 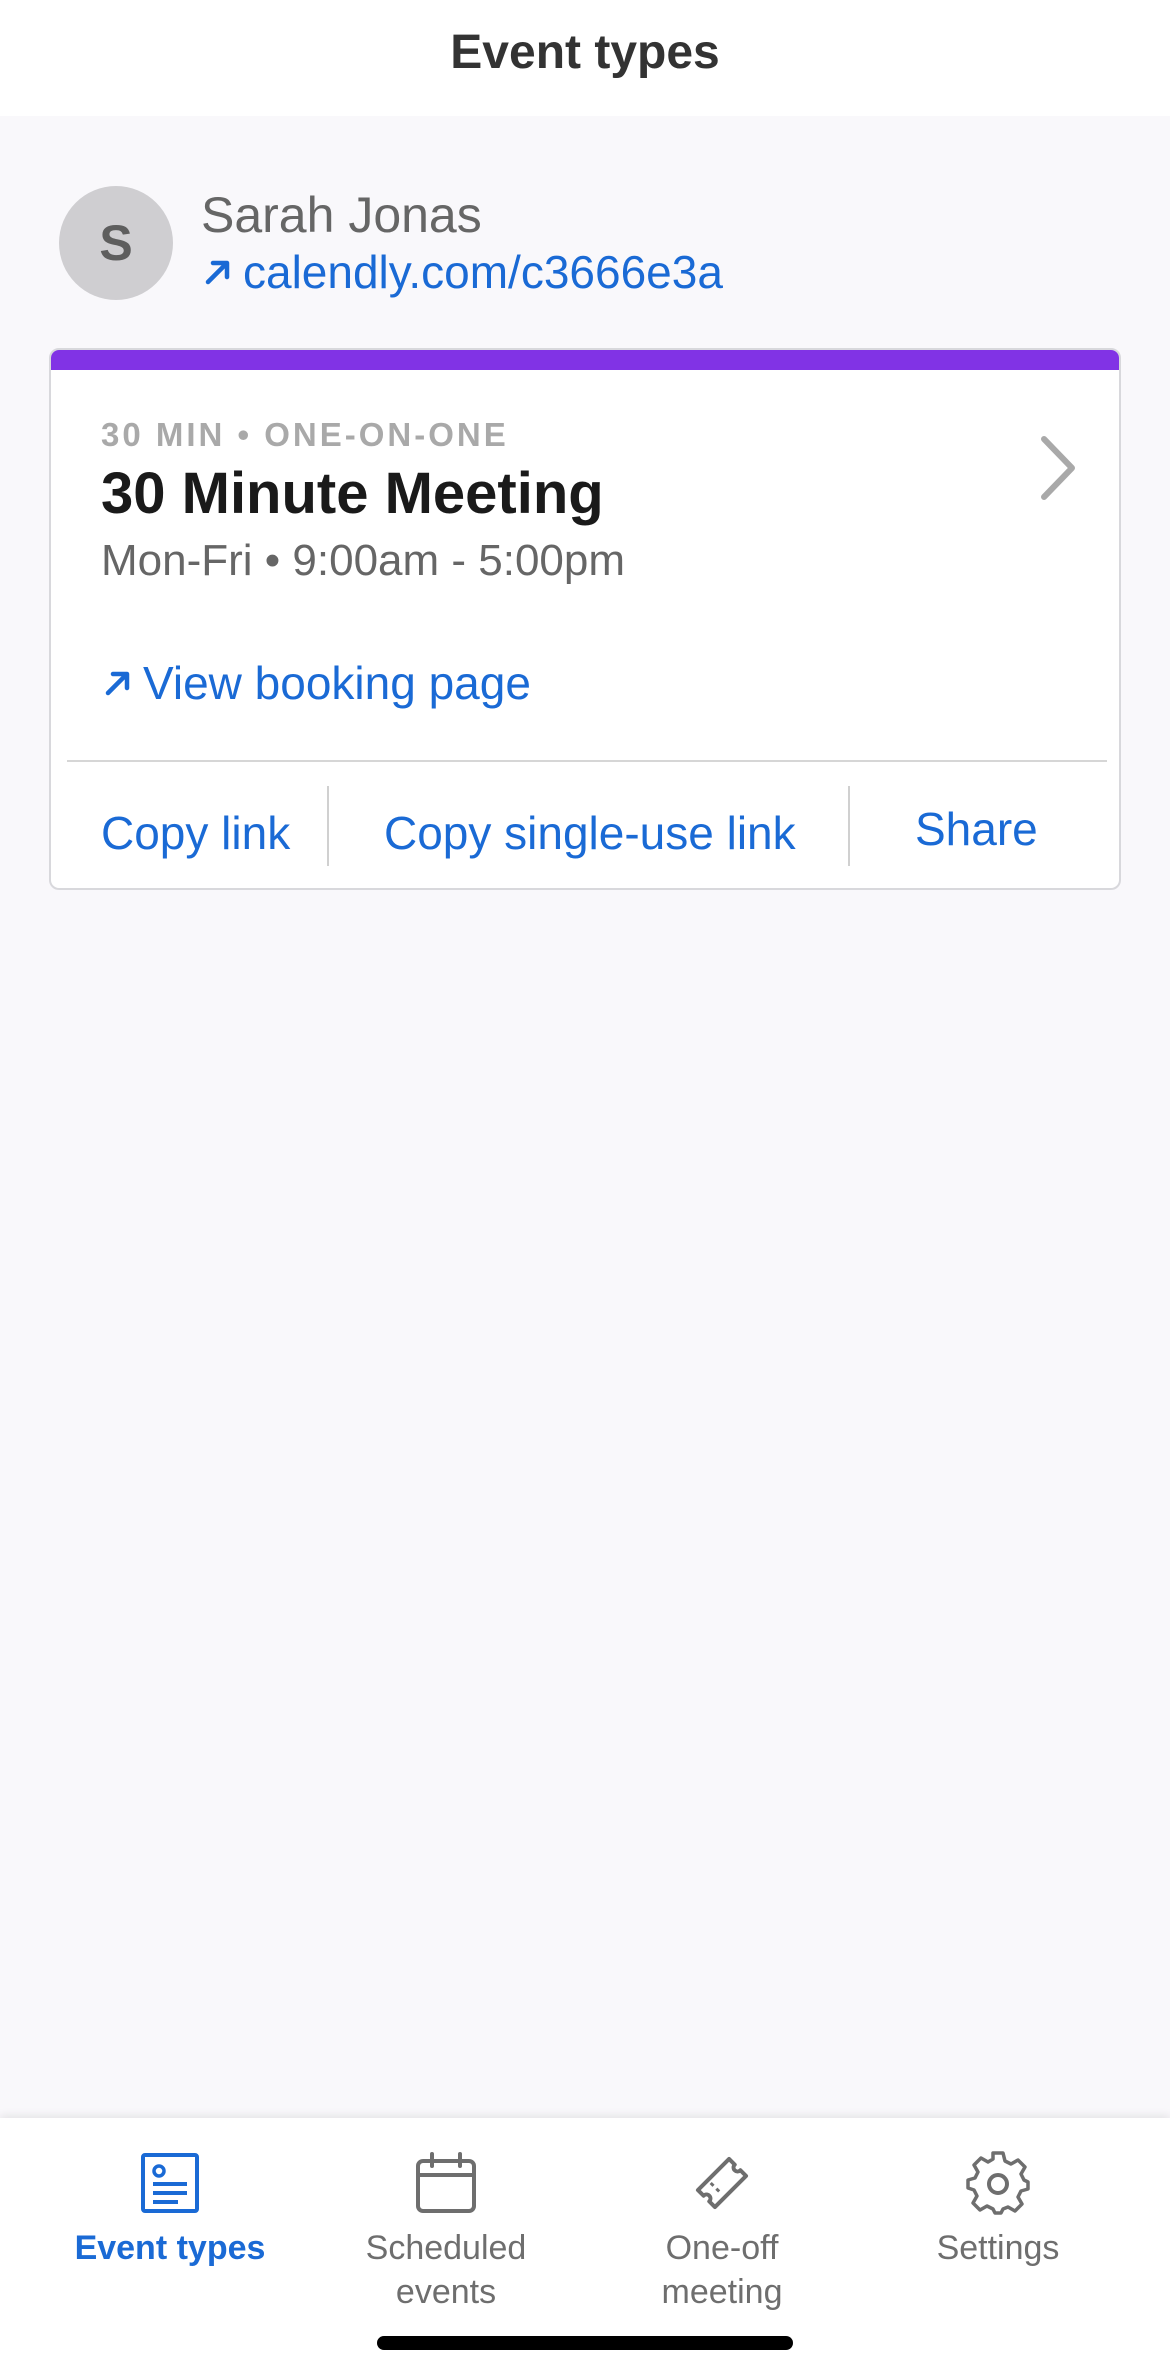 I want to click on tab-label: Scheduled events, so click(x=446, y=2270).